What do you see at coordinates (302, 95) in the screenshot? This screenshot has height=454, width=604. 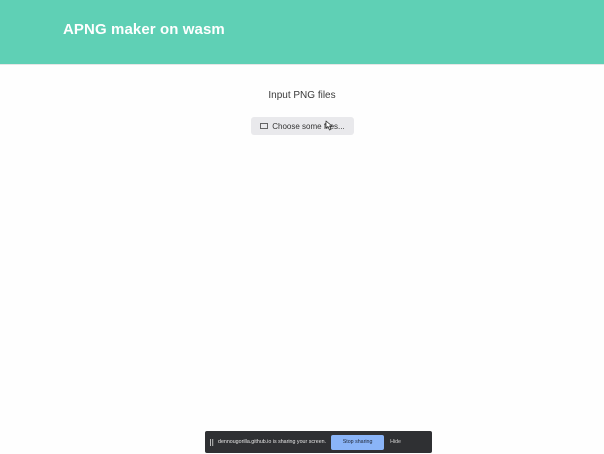 I see `input-label: Input PNG files` at bounding box center [302, 95].